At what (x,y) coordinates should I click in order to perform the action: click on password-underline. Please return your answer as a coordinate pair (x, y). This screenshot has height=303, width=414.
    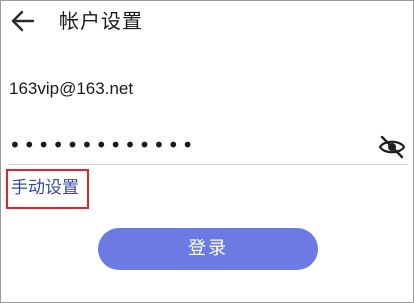
    Looking at the image, I should click on (208, 164).